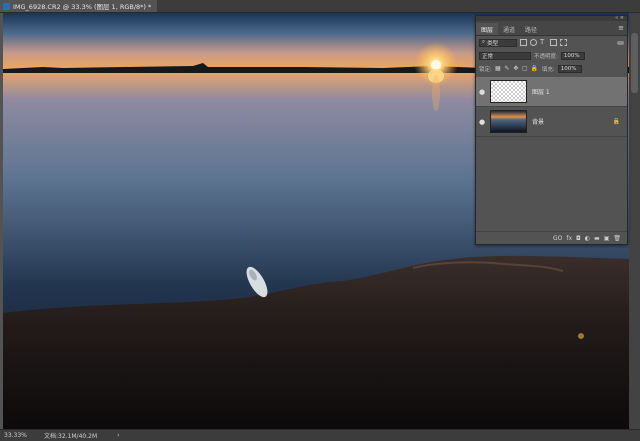 This screenshot has height=441, width=640. I want to click on document-tab-title: IMG_6928.CR2 @ 33.3% (图层 1, RGB/8*) *, so click(82, 7).